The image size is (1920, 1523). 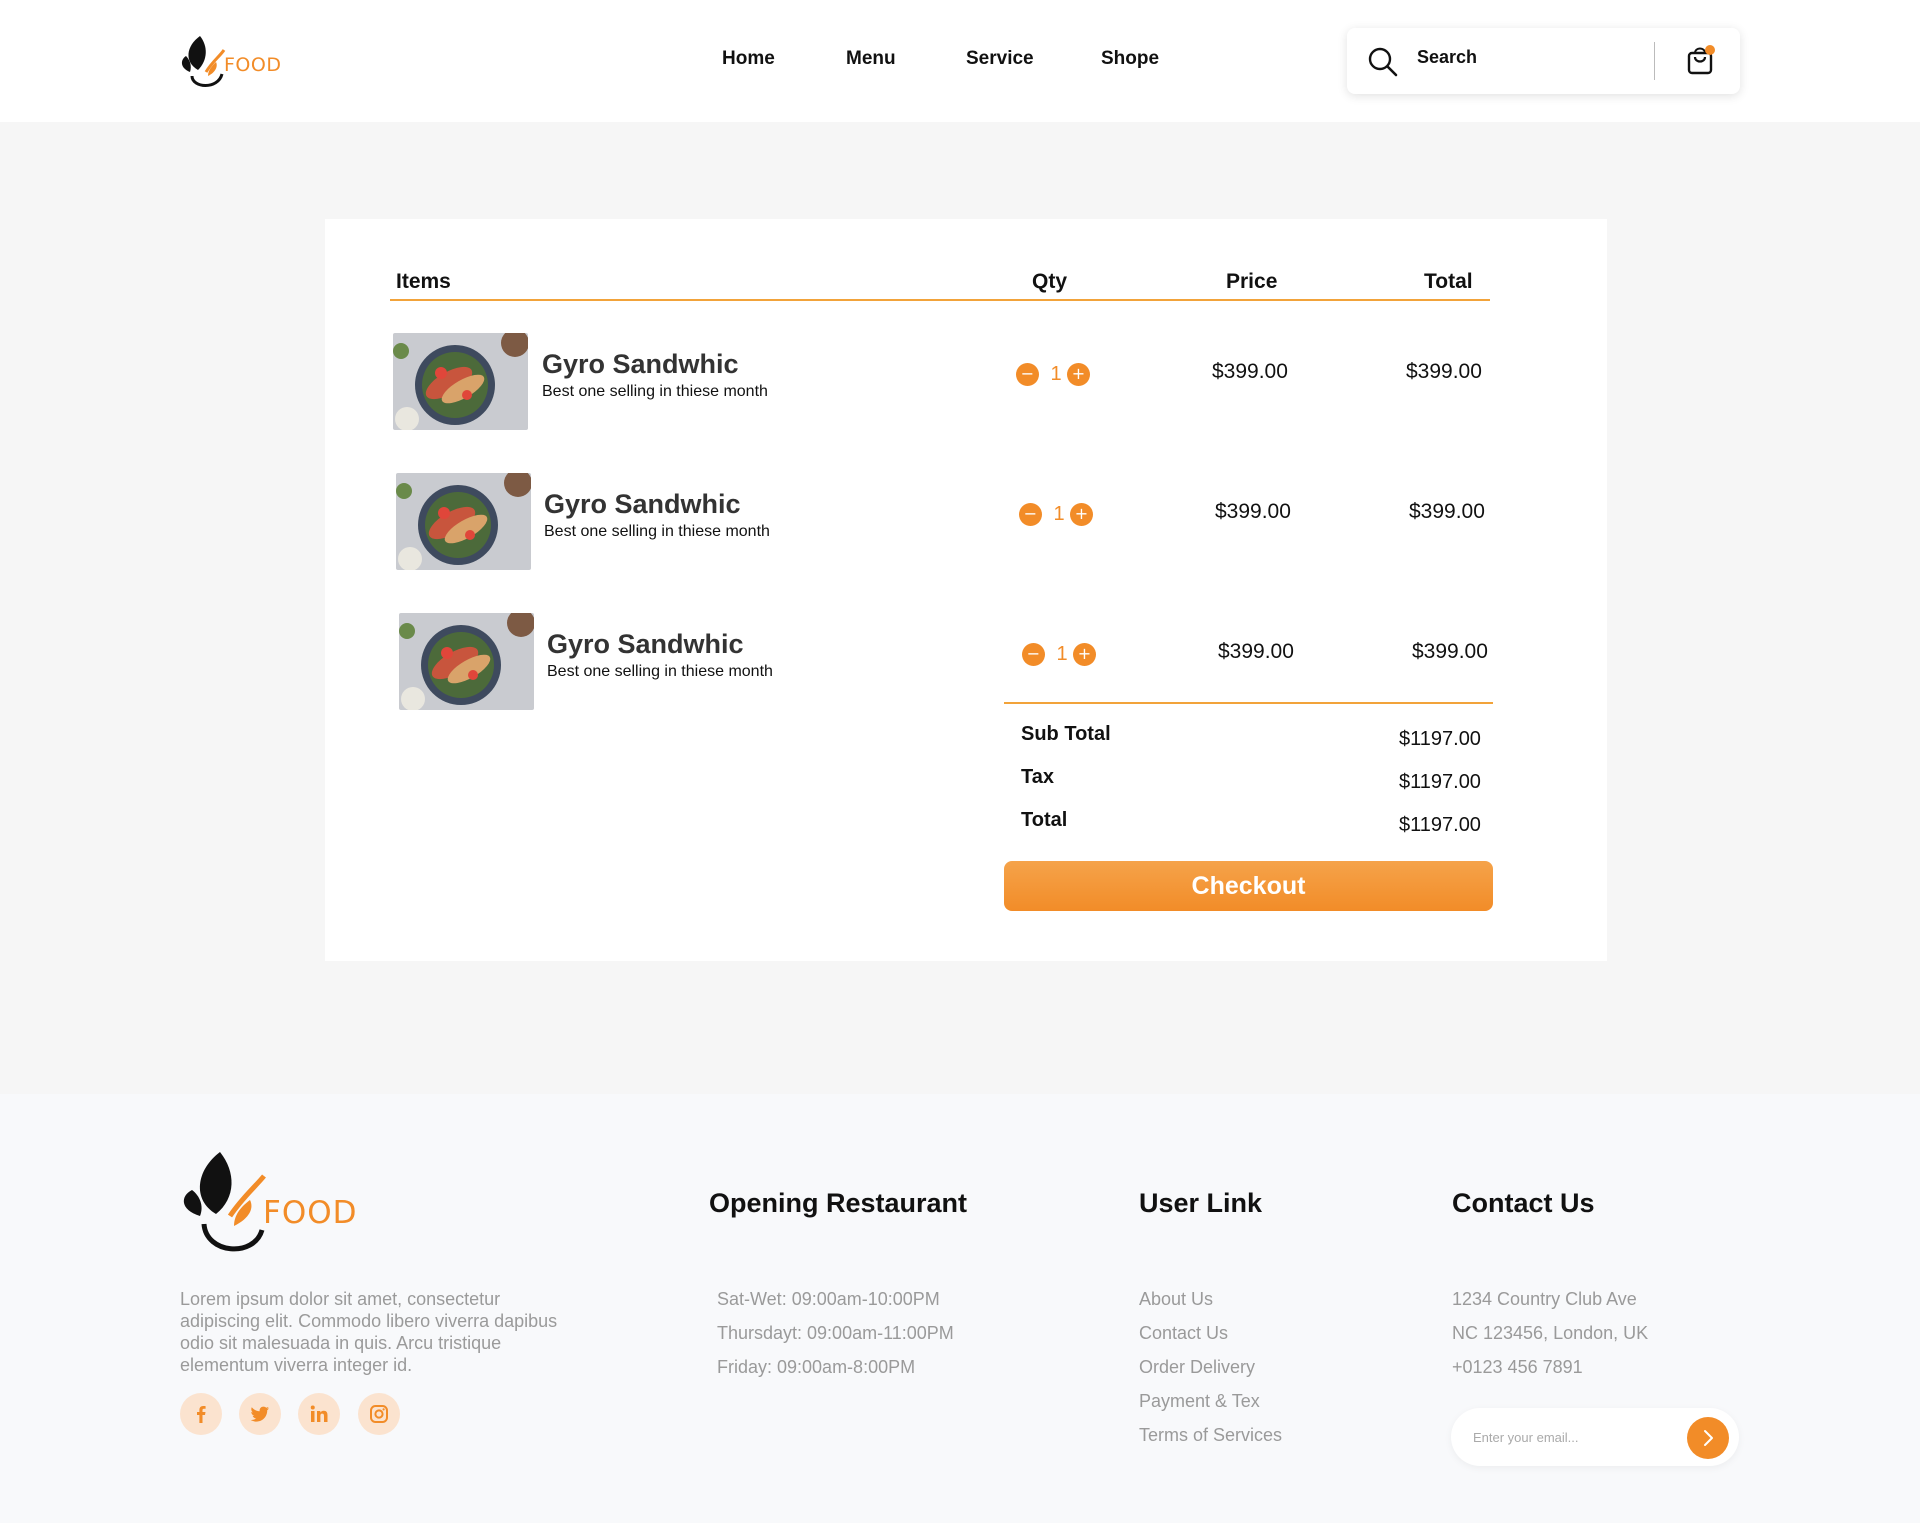 What do you see at coordinates (1550, 1333) in the screenshot?
I see `contact-address-line: NC 123456, London, UK` at bounding box center [1550, 1333].